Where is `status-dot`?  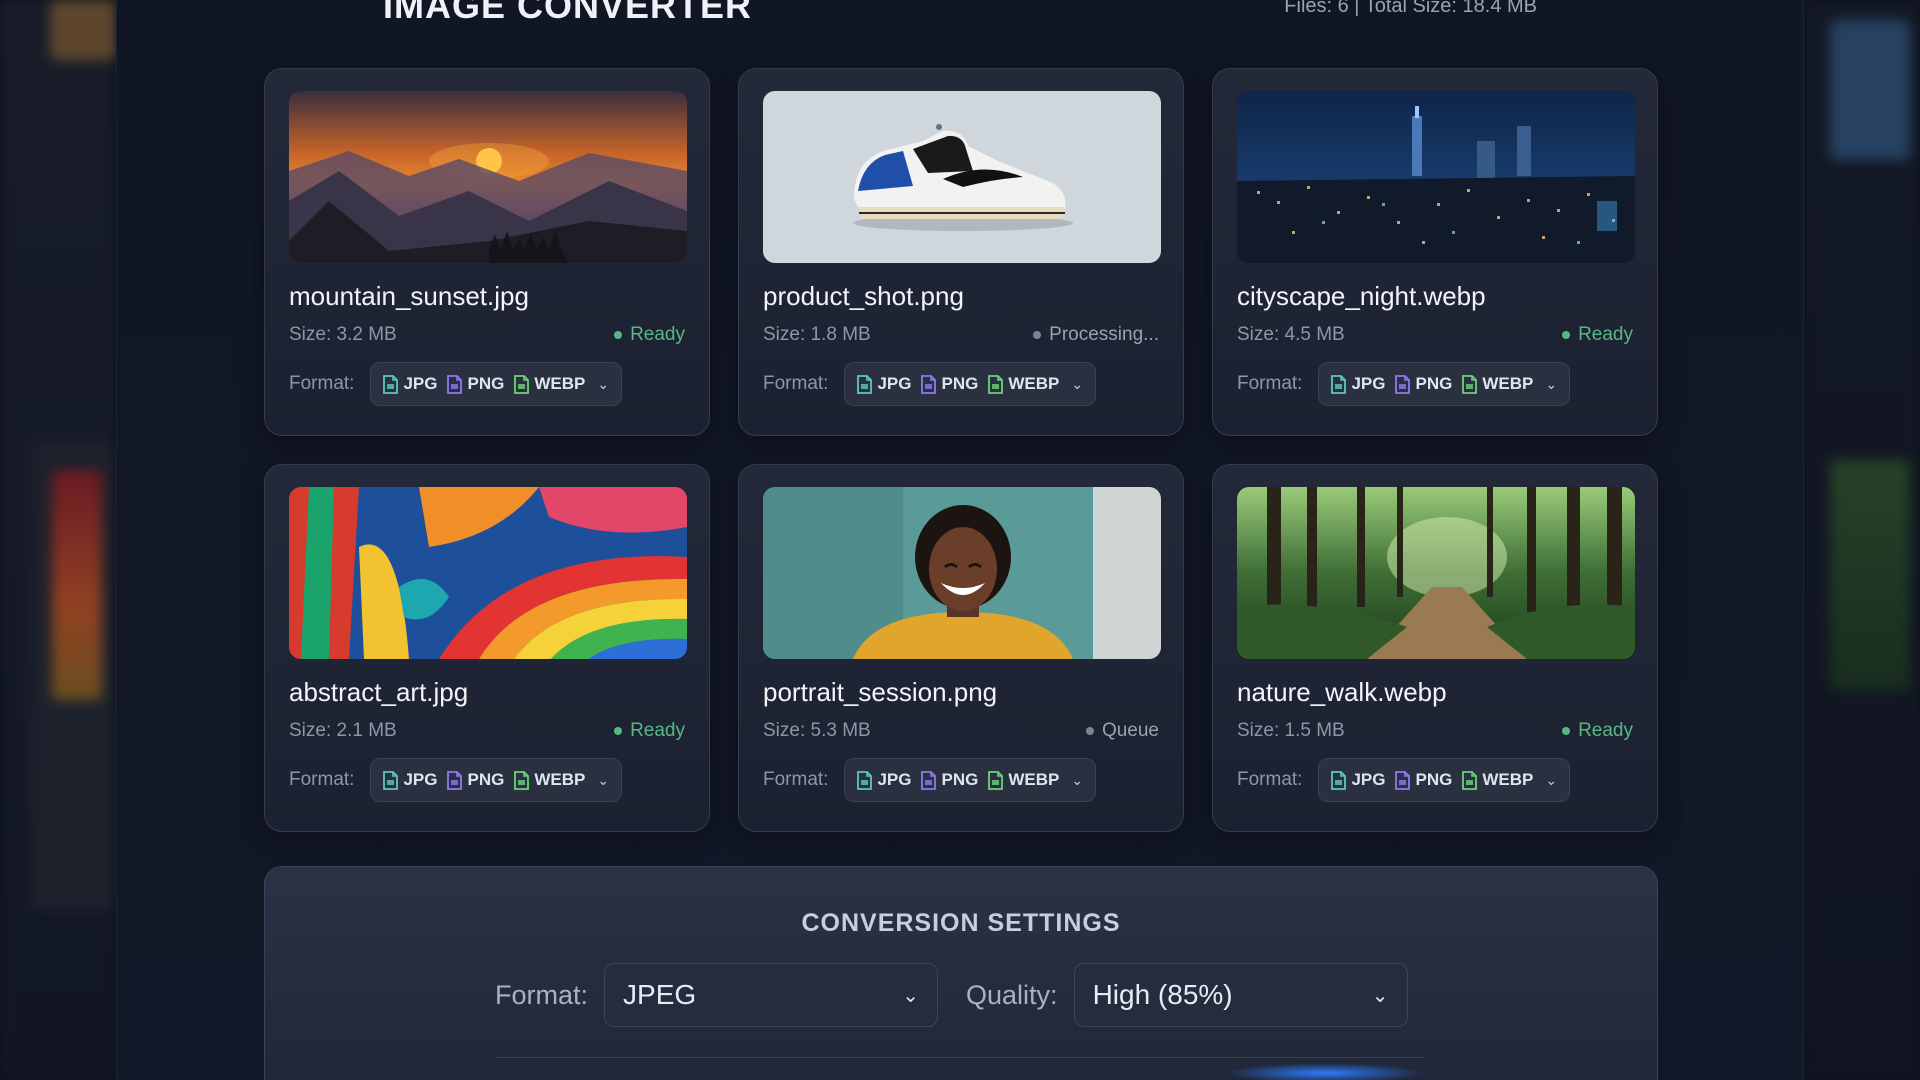
status-dot is located at coordinates (1089, 731).